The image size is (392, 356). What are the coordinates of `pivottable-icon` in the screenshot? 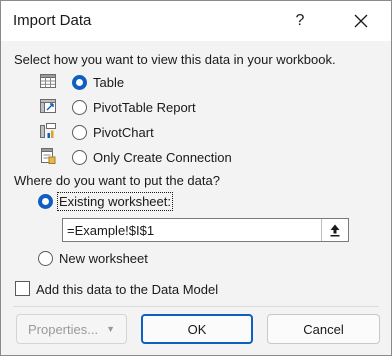 It's located at (48, 106).